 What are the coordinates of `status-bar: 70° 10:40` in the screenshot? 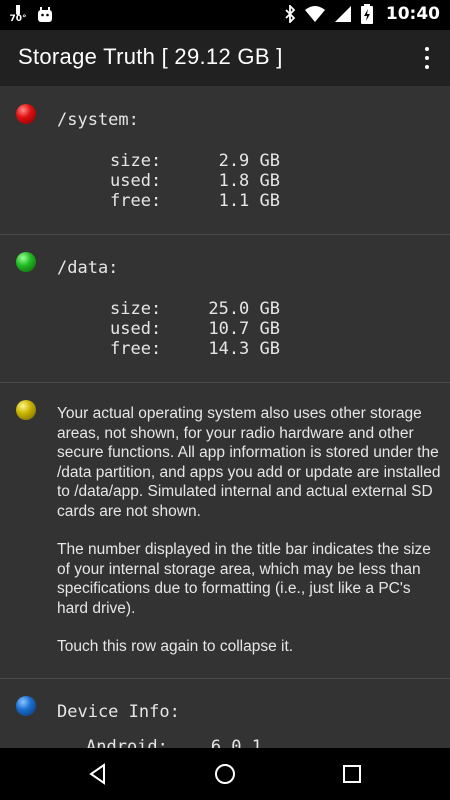 It's located at (225, 15).